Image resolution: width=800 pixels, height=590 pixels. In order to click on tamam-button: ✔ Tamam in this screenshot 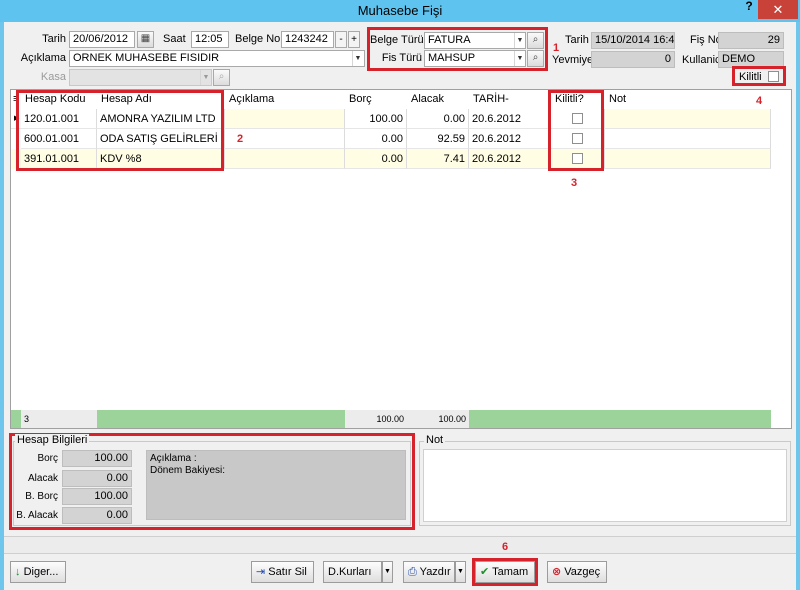, I will do `click(505, 572)`.